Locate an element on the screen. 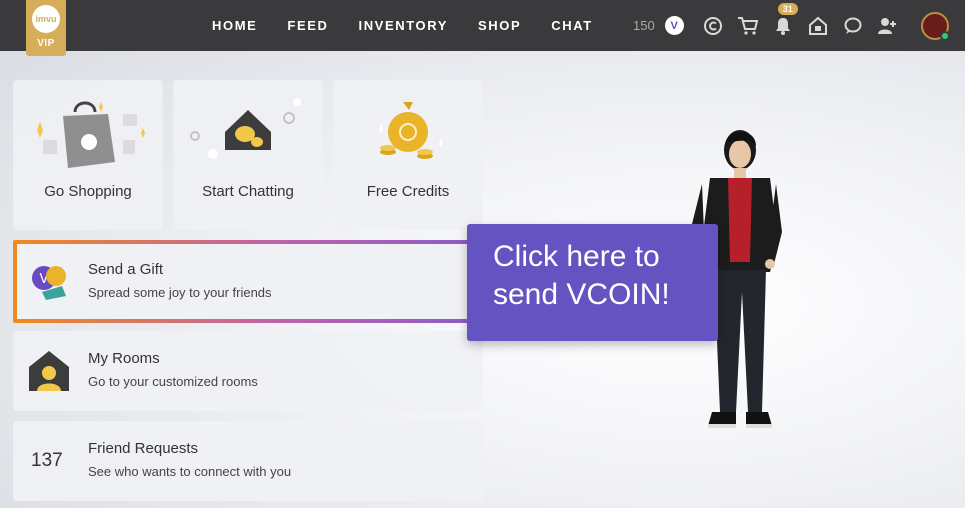 This screenshot has height=508, width=965. callout-line-2: send VCOIN! is located at coordinates (581, 294).